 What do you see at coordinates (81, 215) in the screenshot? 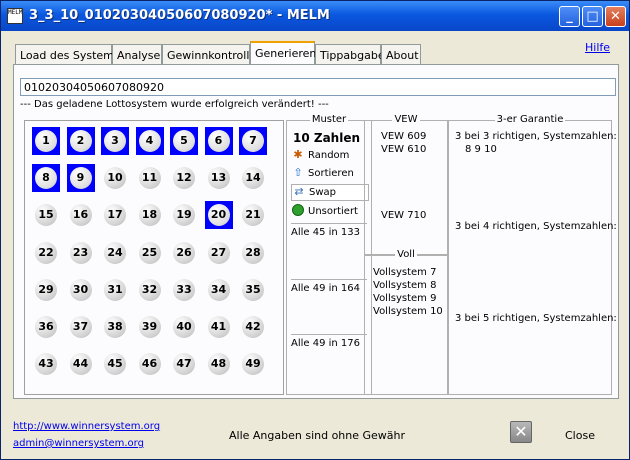
I see `lotto-ball-16: 16` at bounding box center [81, 215].